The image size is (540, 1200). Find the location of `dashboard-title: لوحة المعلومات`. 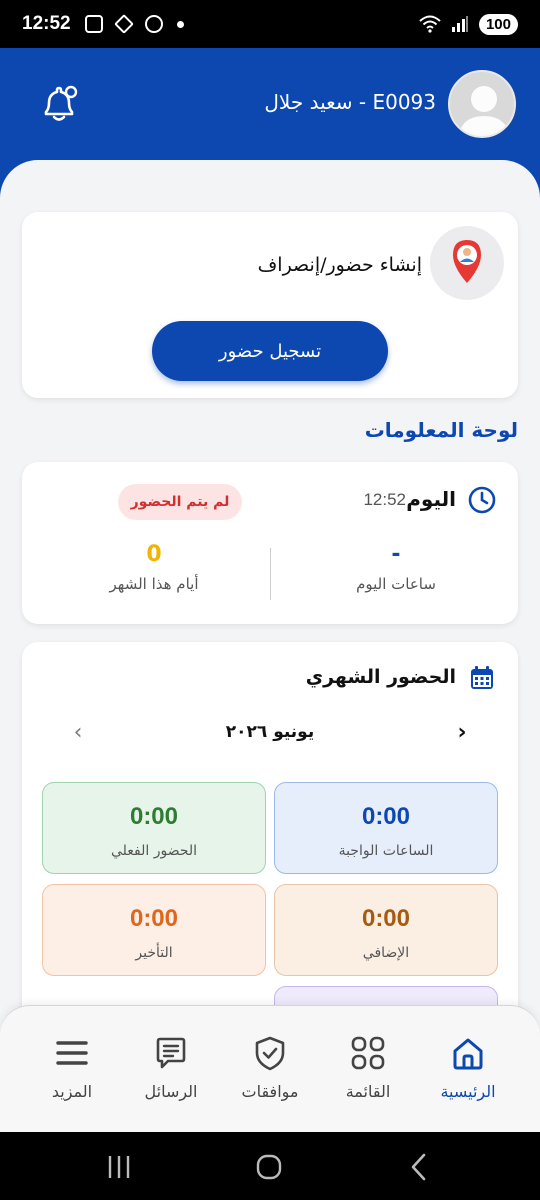

dashboard-title: لوحة المعلومات is located at coordinates (441, 430).